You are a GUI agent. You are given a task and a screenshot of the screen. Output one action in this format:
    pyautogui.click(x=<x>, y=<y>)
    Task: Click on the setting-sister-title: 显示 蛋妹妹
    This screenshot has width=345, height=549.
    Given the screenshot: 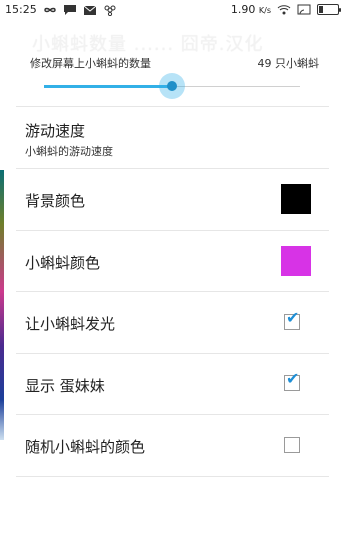 What is the action you would take?
    pyautogui.click(x=65, y=385)
    